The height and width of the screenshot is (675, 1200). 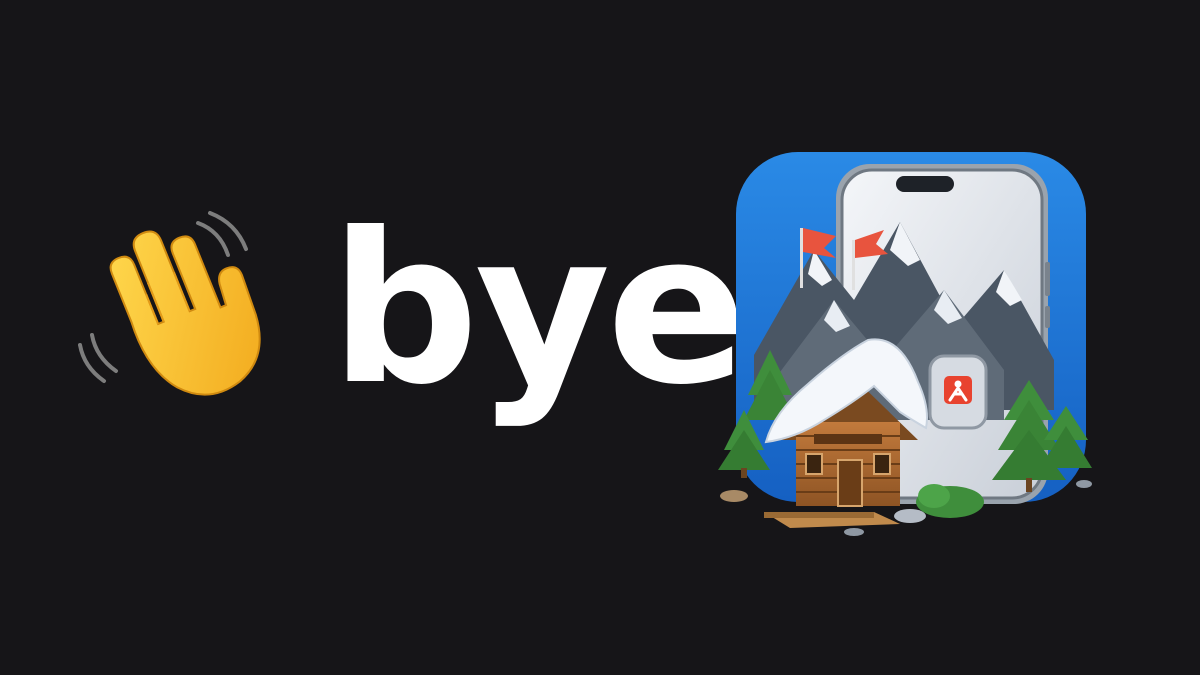 I want to click on waving-hand-icon, so click(x=169, y=303).